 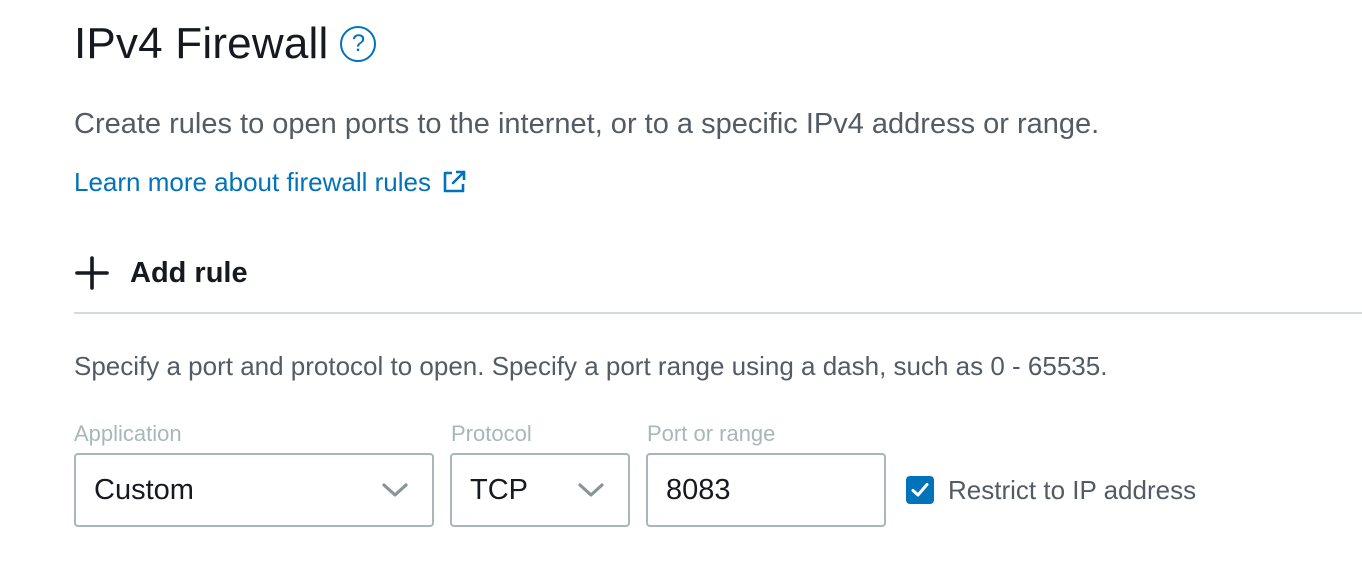 I want to click on protocol-value: TCP, so click(x=499, y=489).